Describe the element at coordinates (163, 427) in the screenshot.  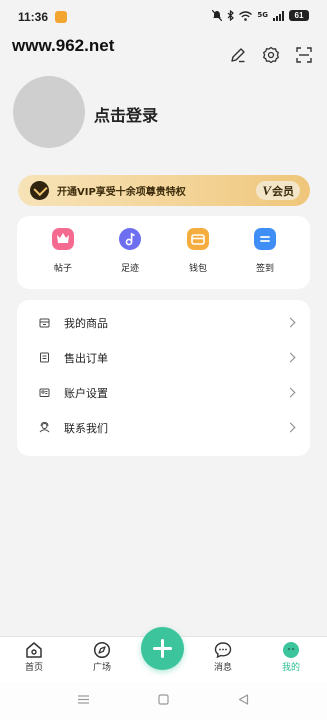
I see `menu-item-contact-us: 联系我们` at that location.